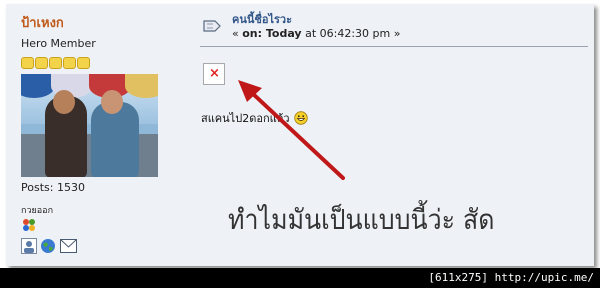  What do you see at coordinates (316, 33) in the screenshot?
I see `post-date: « on: Today at 06:42:30 pm »` at bounding box center [316, 33].